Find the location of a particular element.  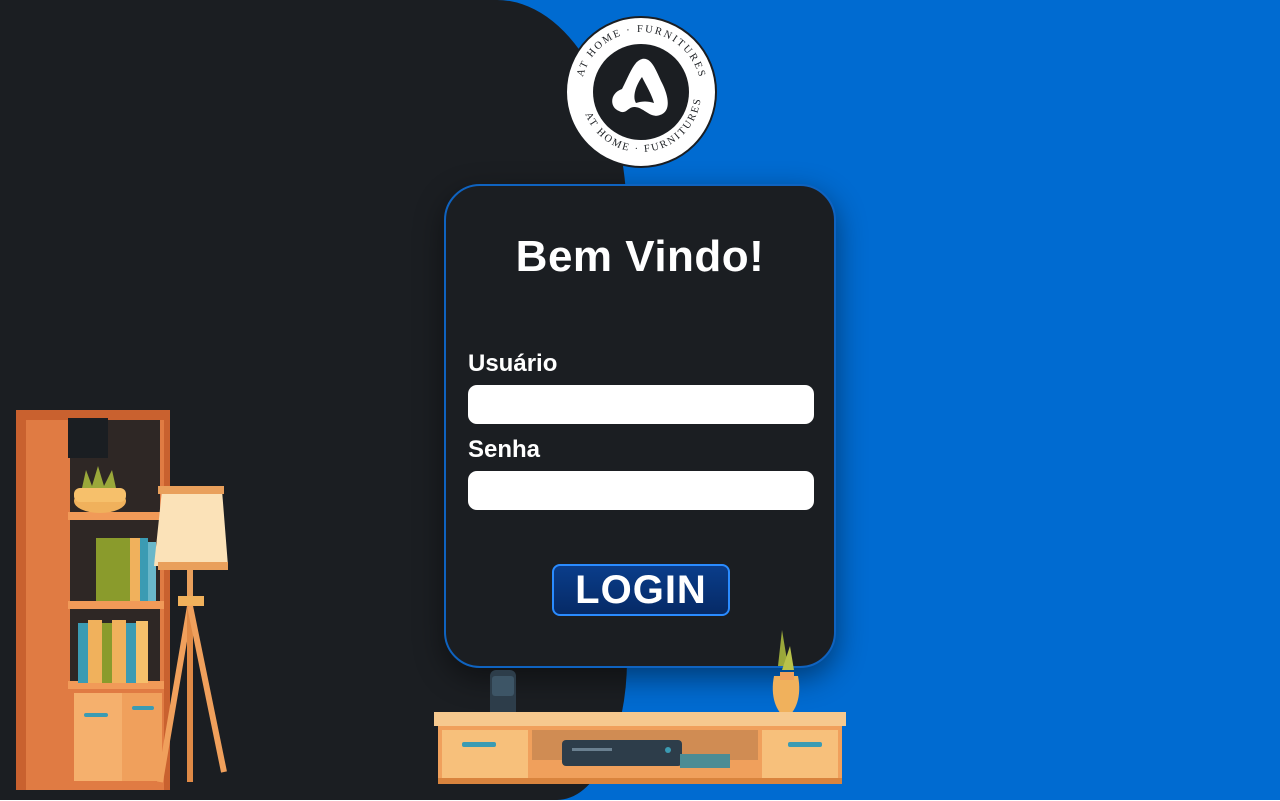

welcome-title: Bem Vindo! is located at coordinates (640, 256).